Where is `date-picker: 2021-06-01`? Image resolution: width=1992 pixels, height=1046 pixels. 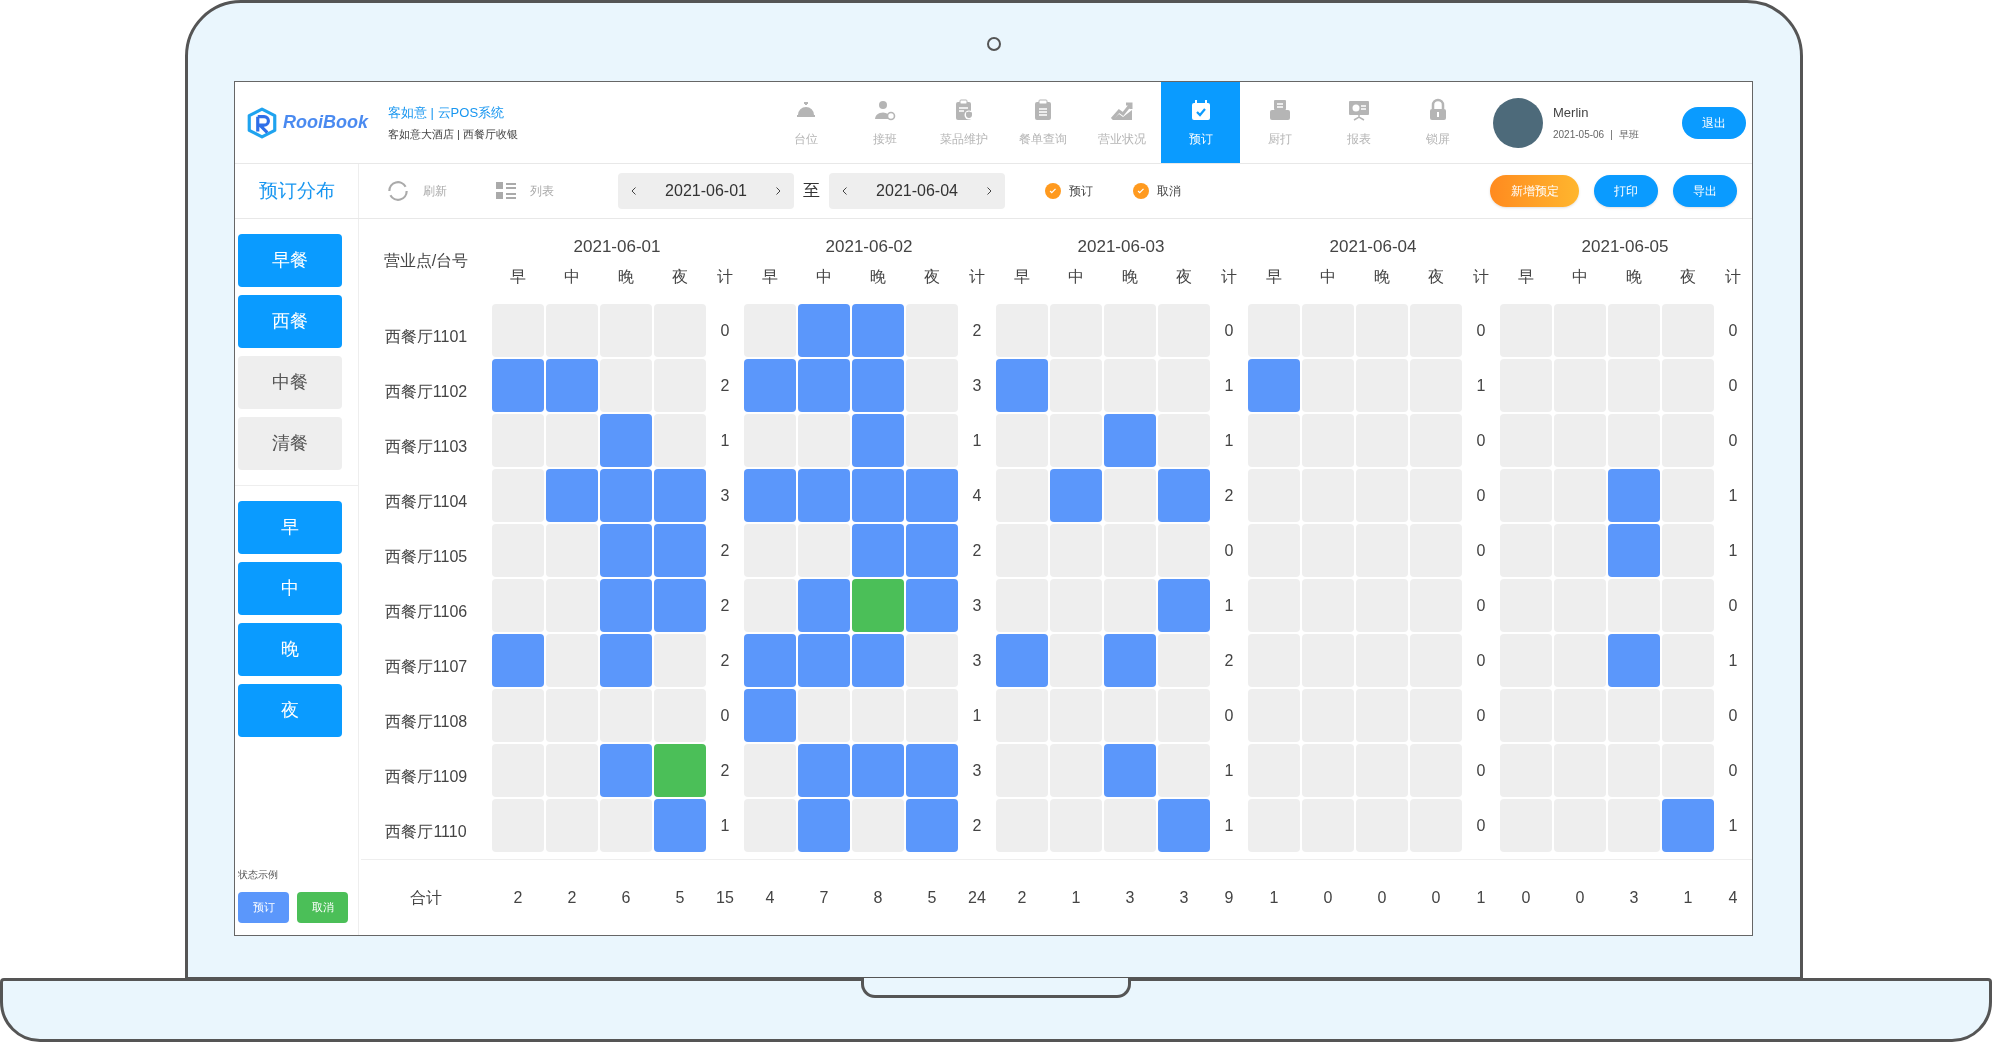
date-picker: 2021-06-01 is located at coordinates (706, 191).